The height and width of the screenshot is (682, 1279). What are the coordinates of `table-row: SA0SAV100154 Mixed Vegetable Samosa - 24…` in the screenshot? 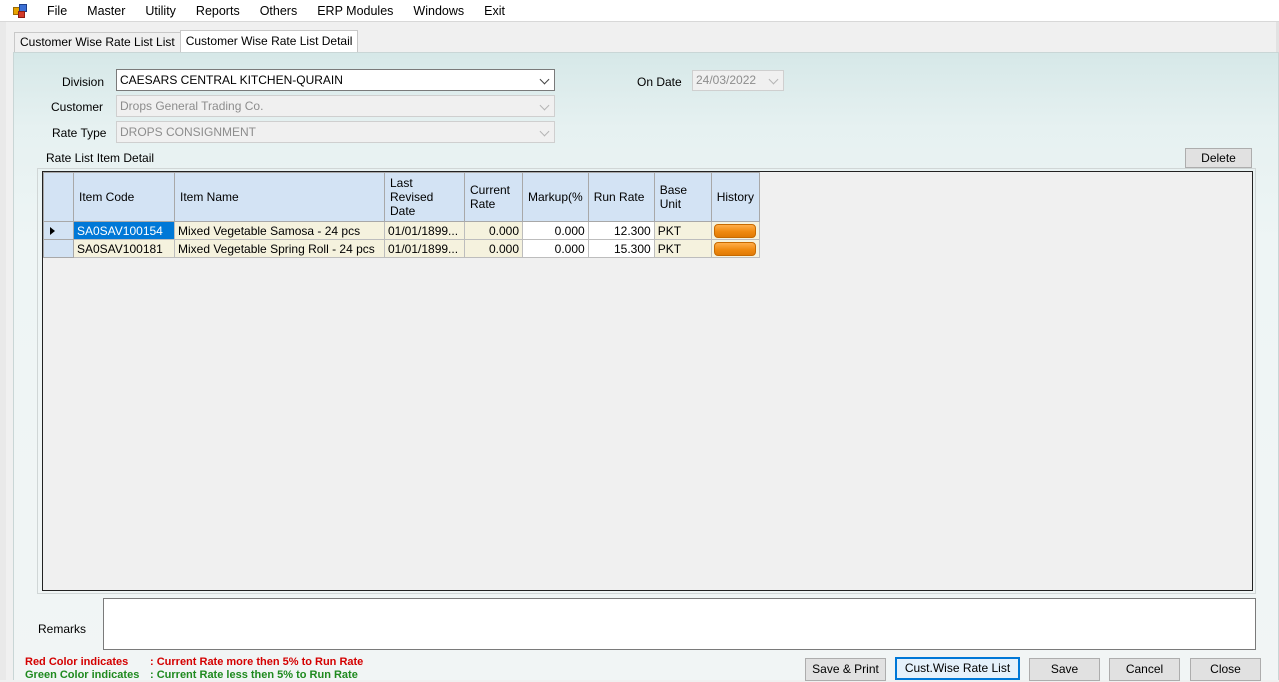 It's located at (402, 230).